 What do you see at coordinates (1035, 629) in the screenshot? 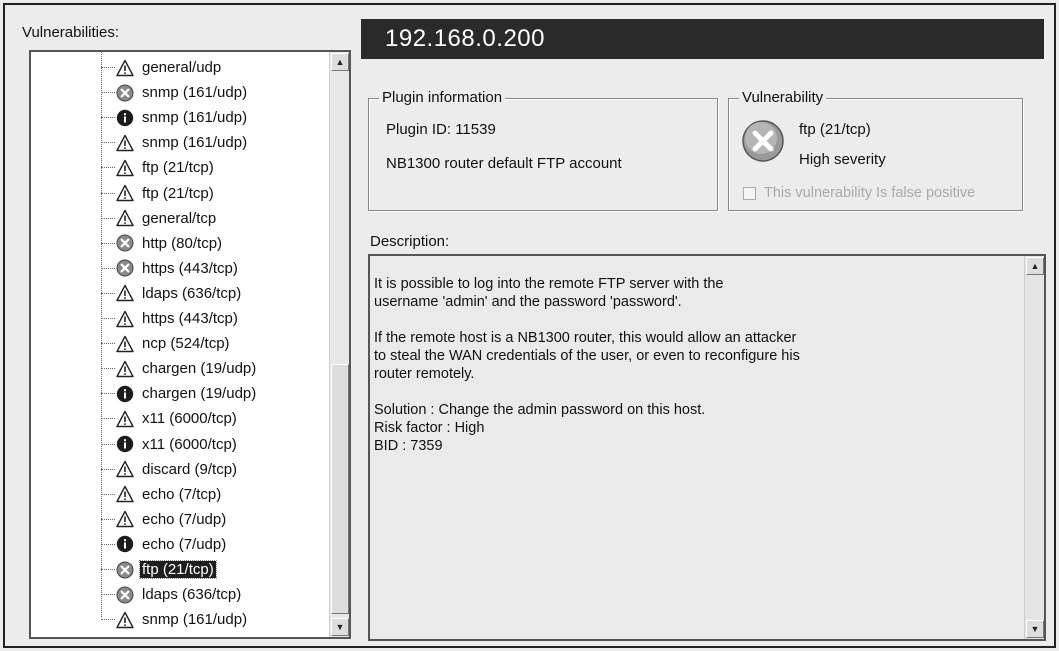
I see `desc-scroll-down-button: ▼` at bounding box center [1035, 629].